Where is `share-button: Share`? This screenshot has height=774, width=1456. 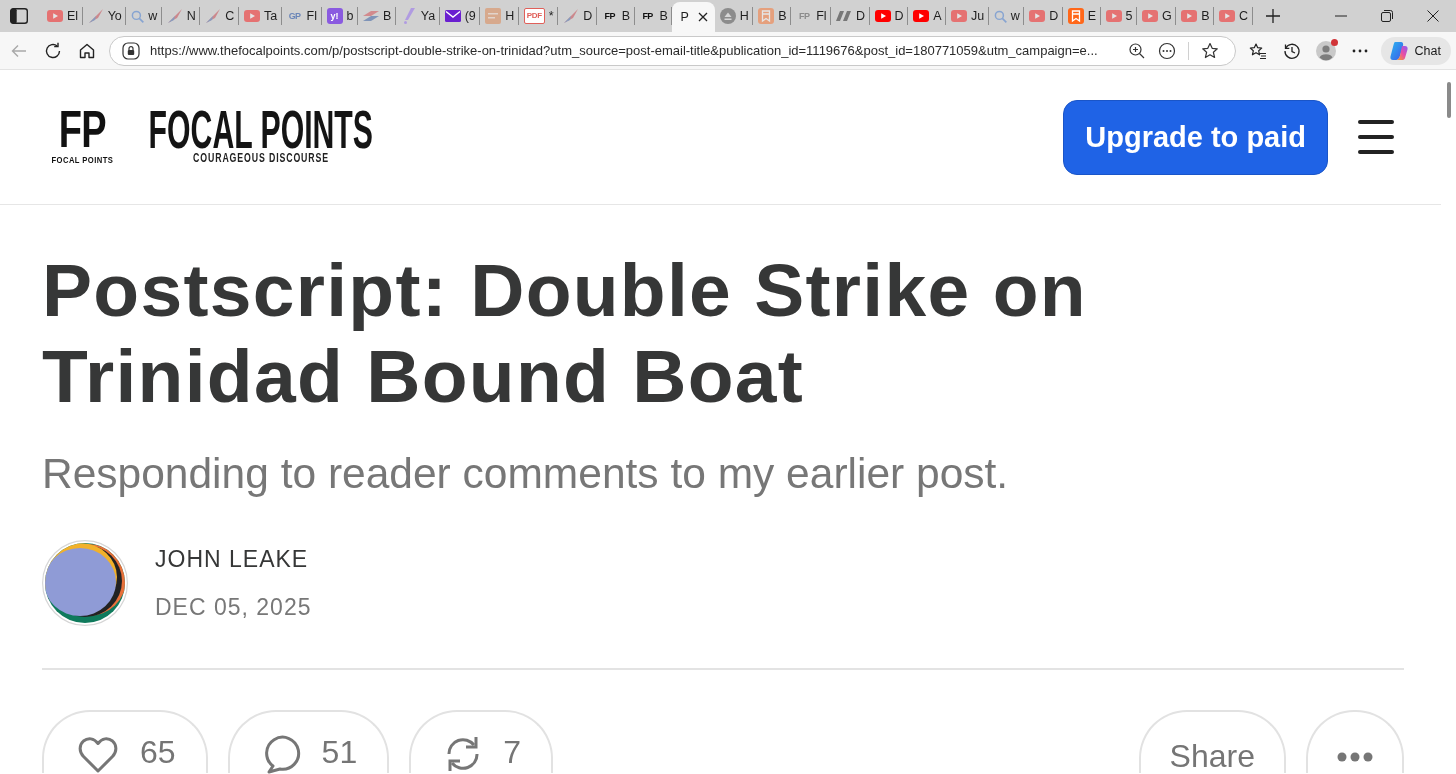
share-button: Share is located at coordinates (1212, 741).